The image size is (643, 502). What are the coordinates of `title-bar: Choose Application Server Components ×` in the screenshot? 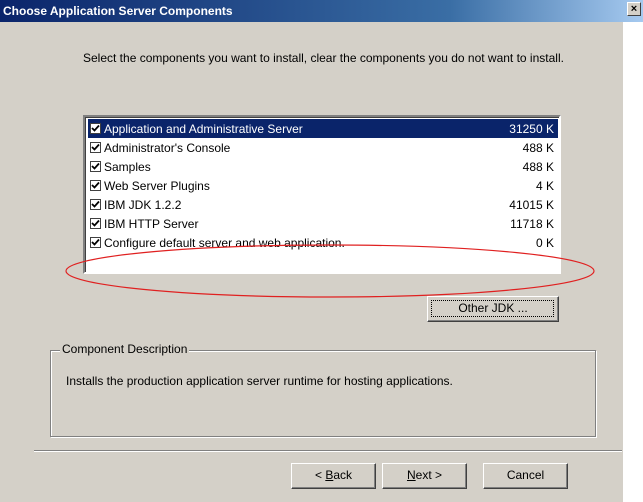 It's located at (321, 11).